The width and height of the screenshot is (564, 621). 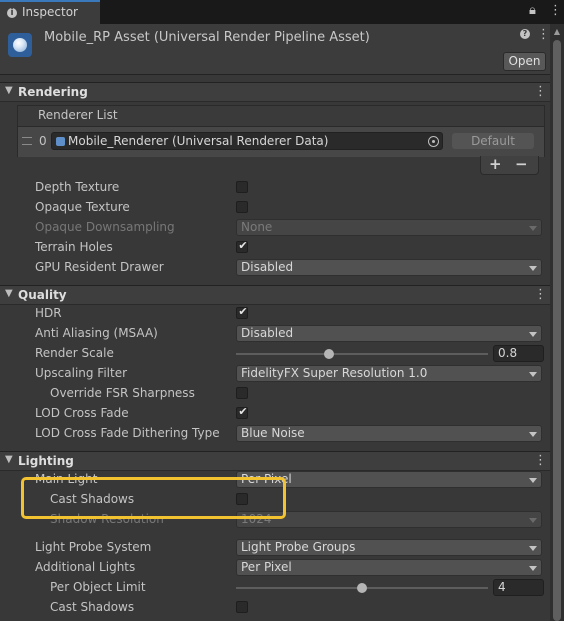 What do you see at coordinates (82, 413) in the screenshot?
I see `lod-cross-fade-label: LOD Cross Fade` at bounding box center [82, 413].